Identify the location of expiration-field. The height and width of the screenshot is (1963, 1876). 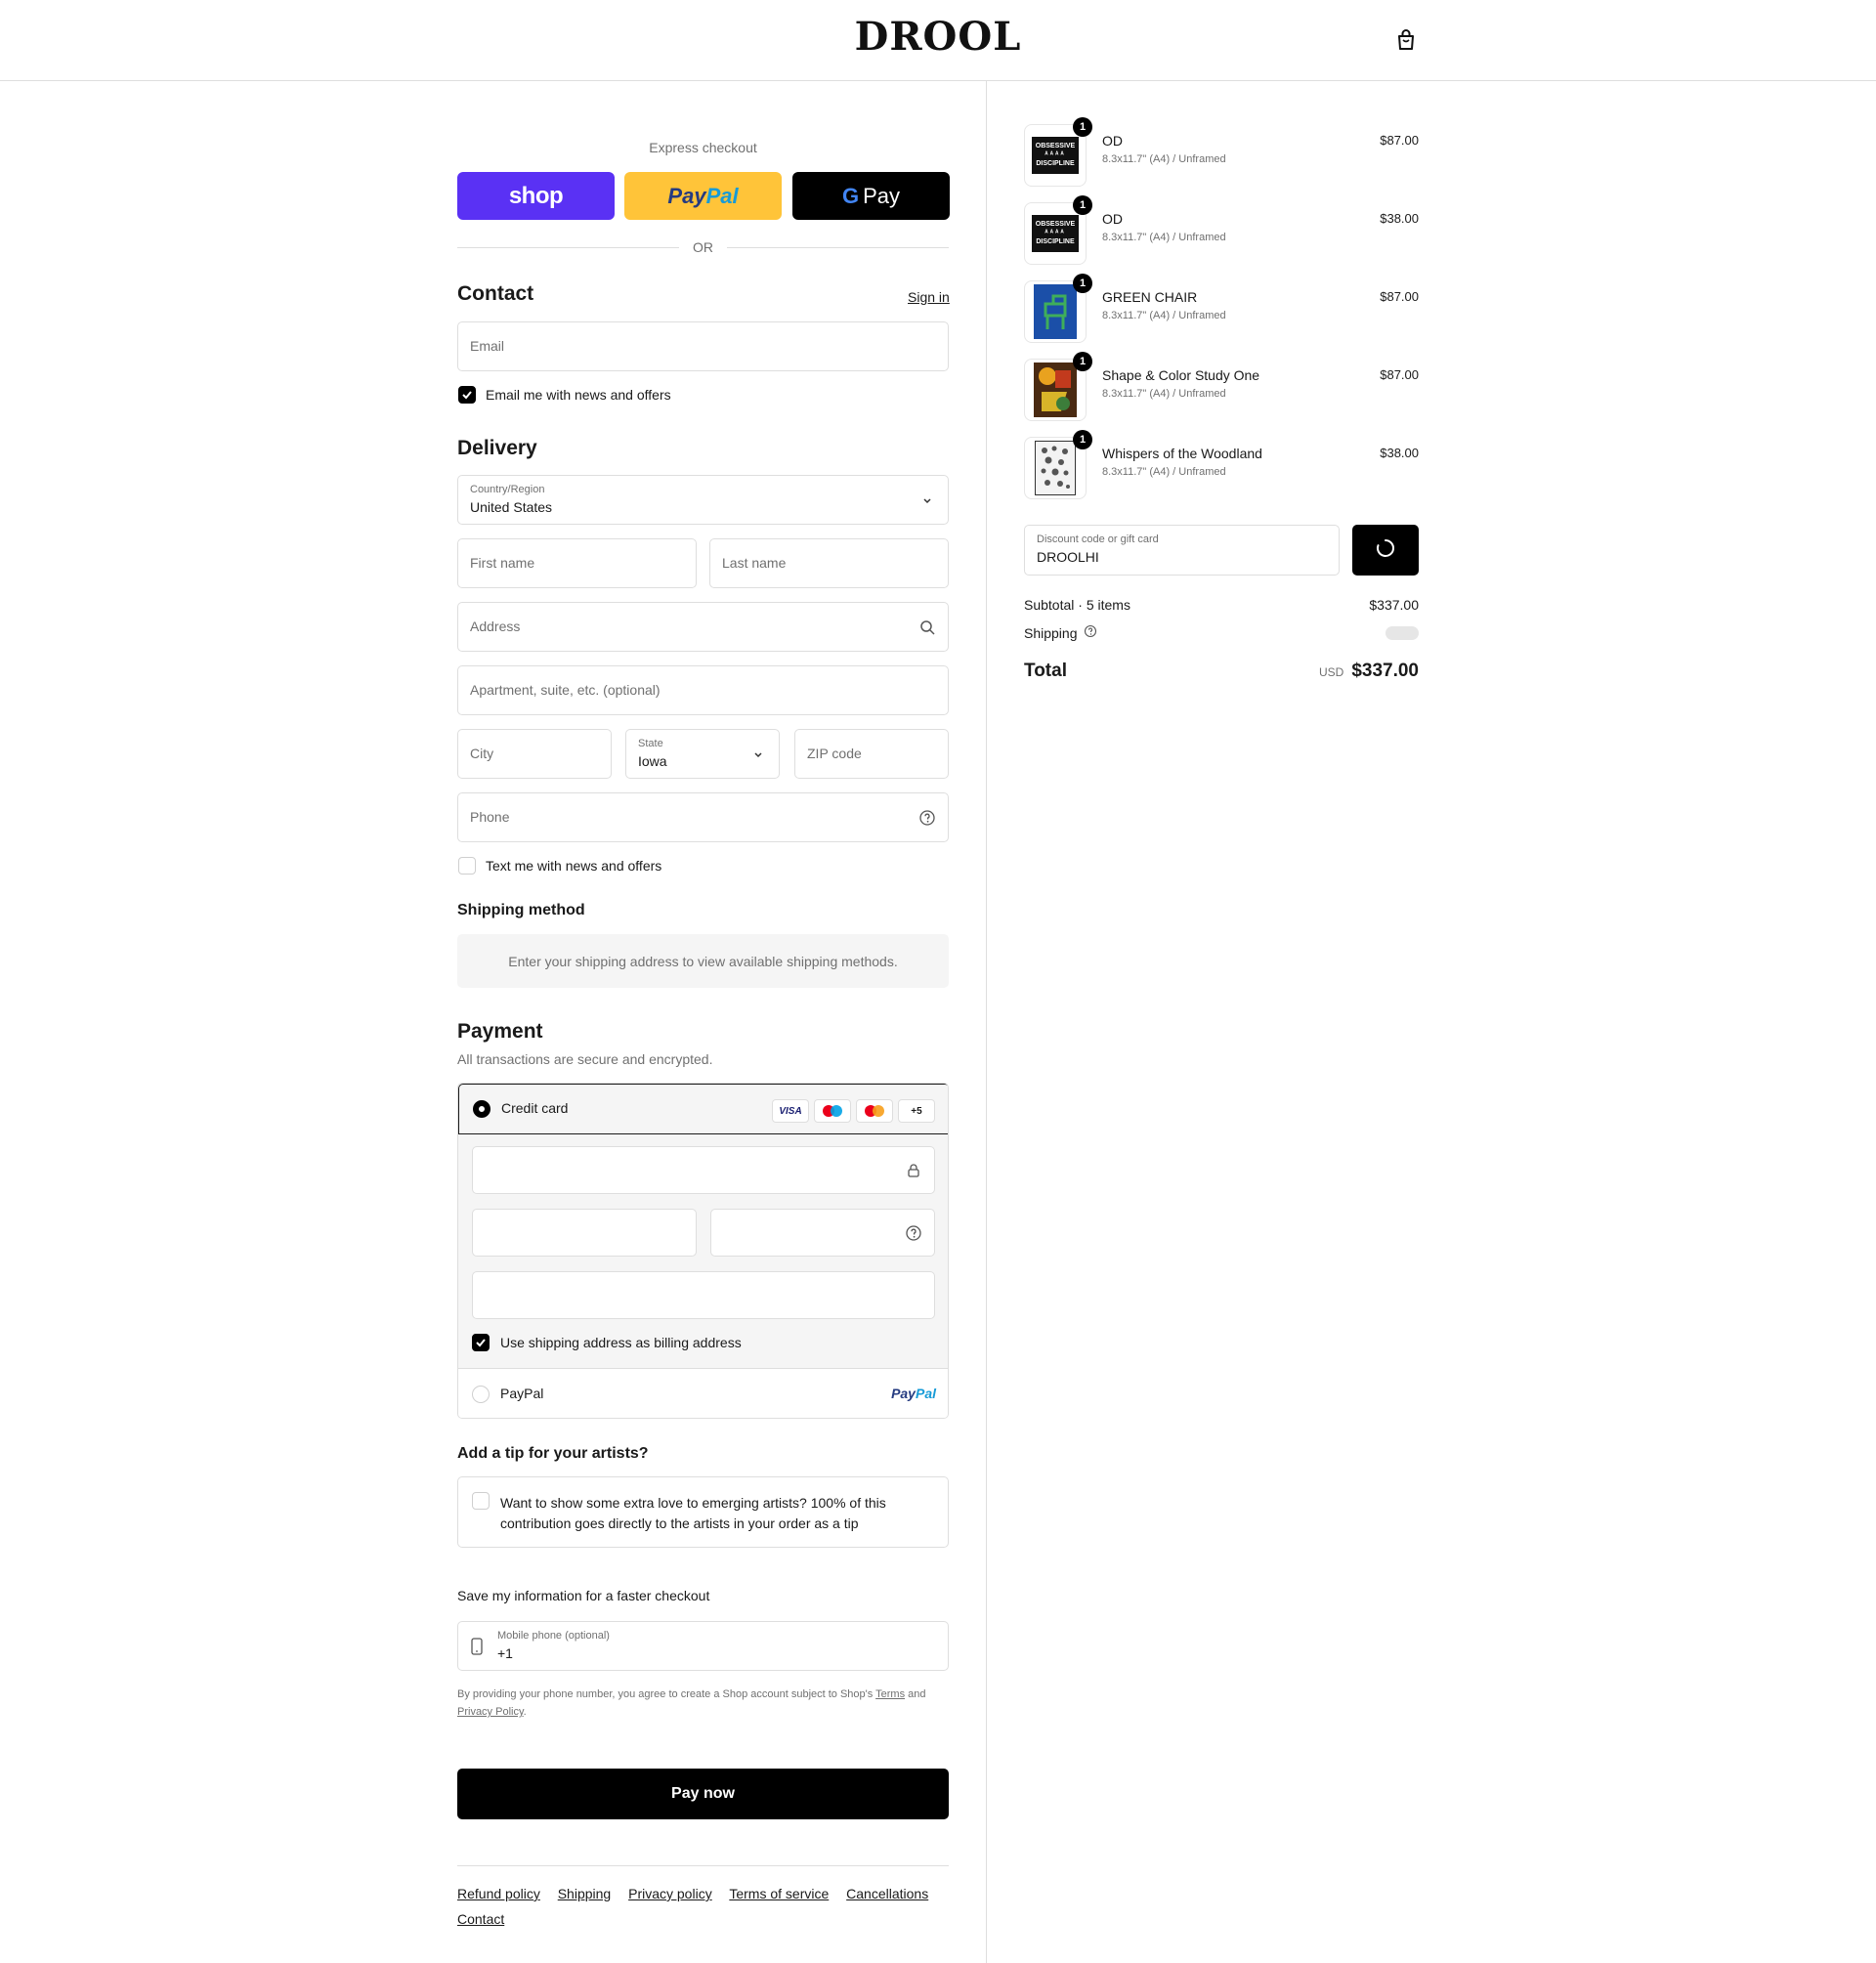
(584, 1233).